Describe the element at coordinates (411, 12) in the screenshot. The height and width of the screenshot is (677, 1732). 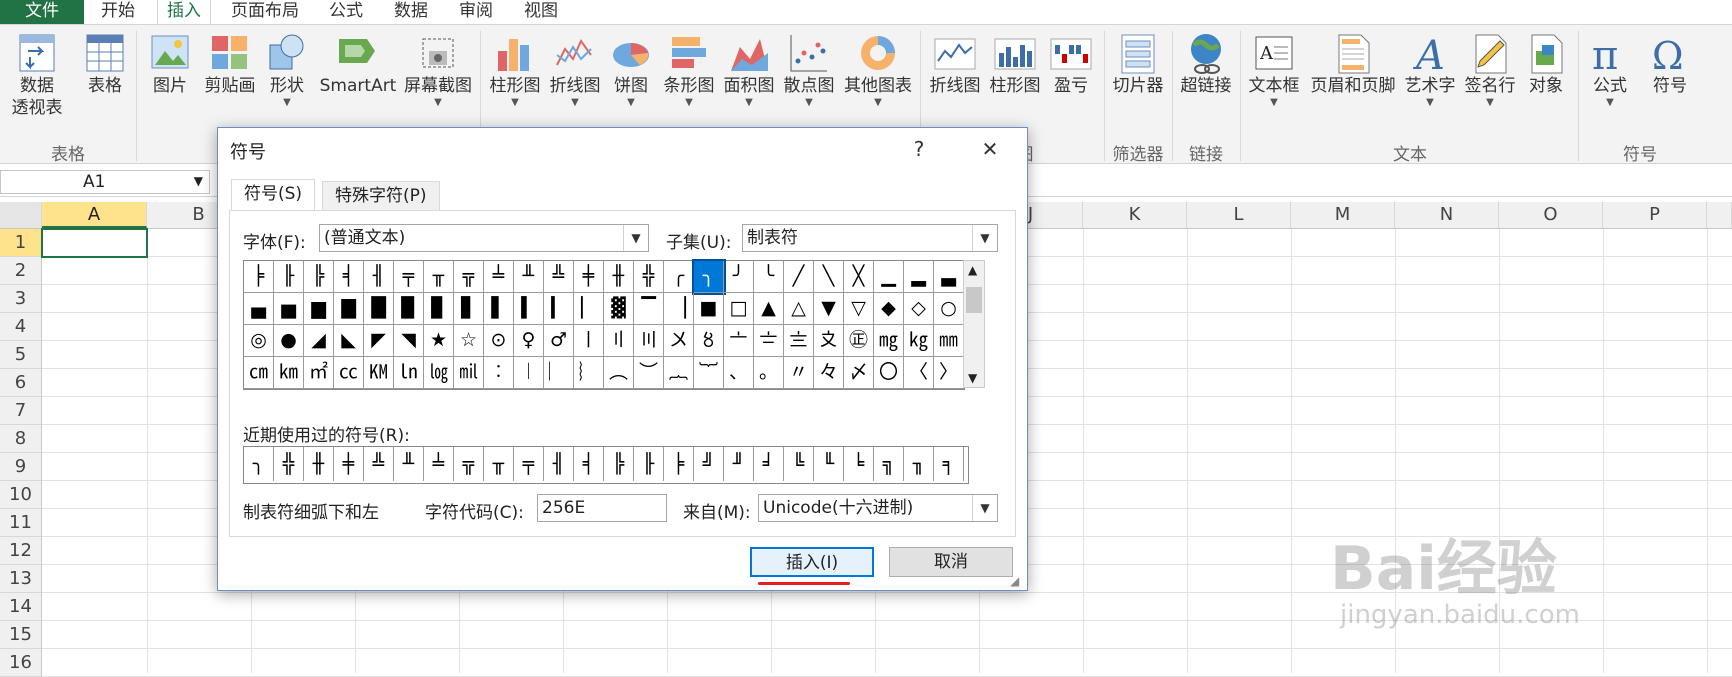
I see `tab-data: 数据` at that location.